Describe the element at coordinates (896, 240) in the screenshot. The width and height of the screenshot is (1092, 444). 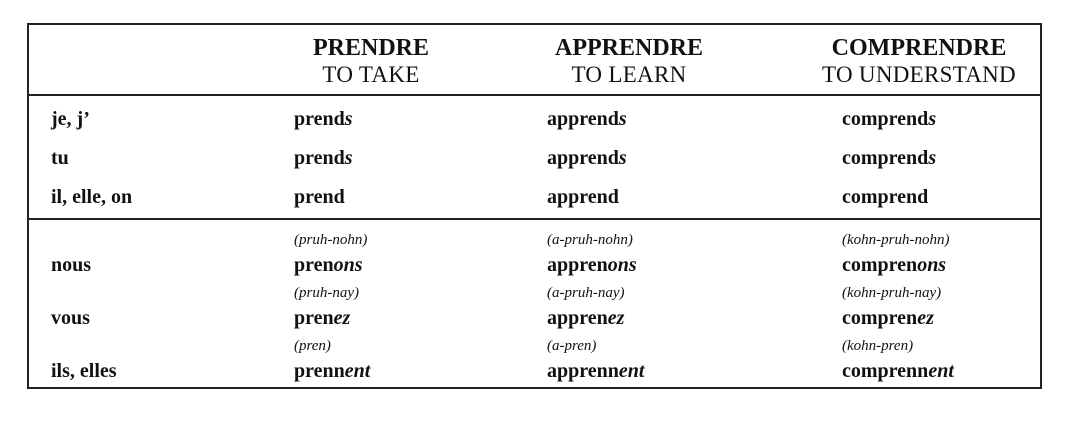
I see `pronunciation-comprendre-nous: (kohn-pruh-nohn)` at that location.